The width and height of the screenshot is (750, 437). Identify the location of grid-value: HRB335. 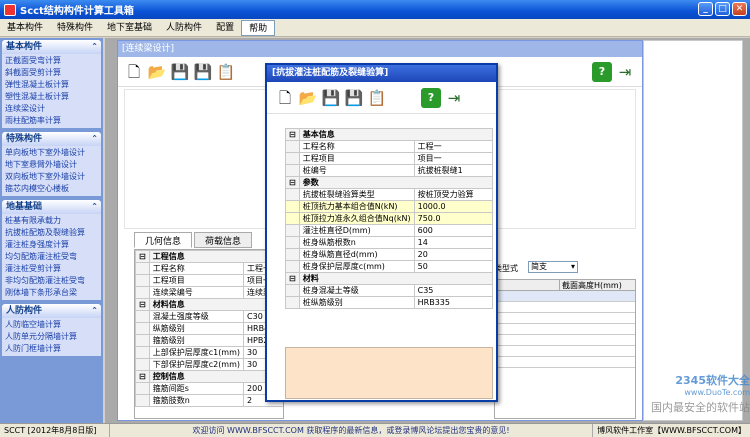
(453, 302).